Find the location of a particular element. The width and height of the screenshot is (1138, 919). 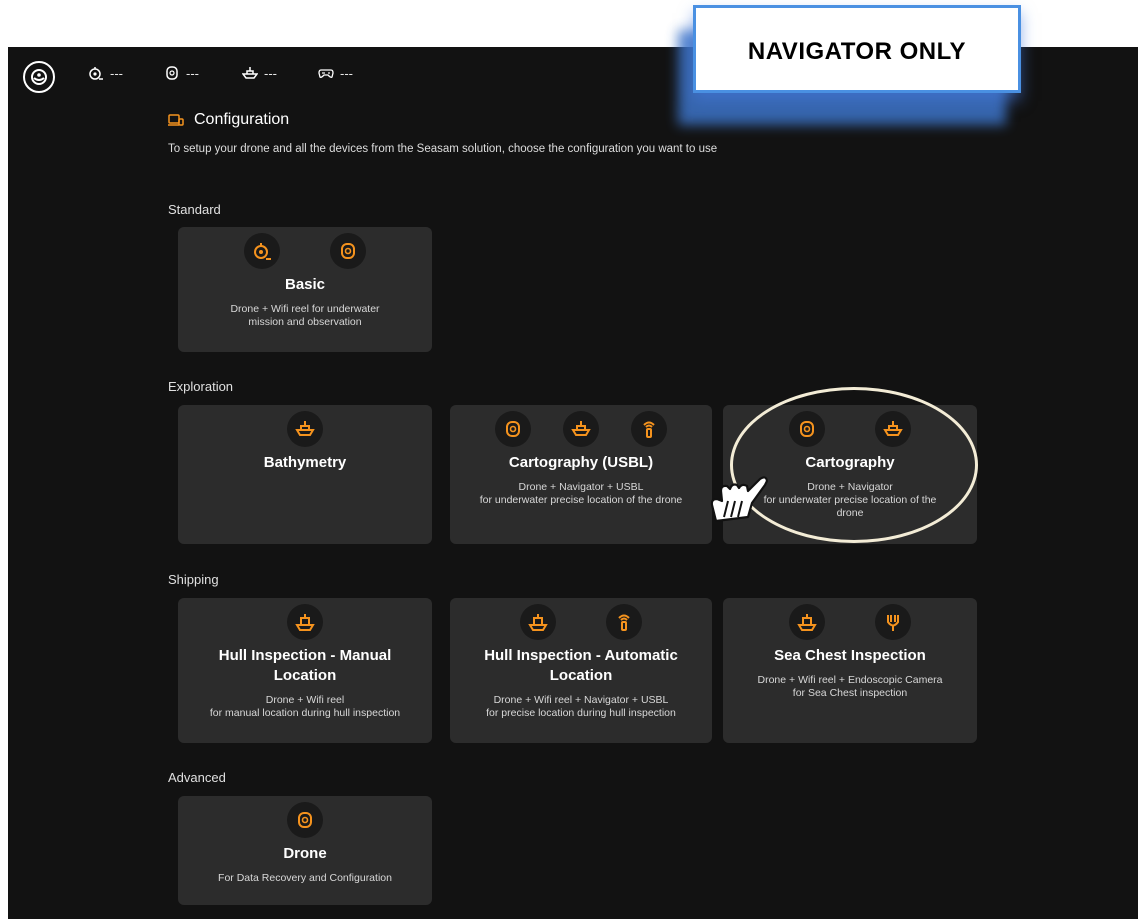

card-basic-title: Basic is located at coordinates (305, 284).